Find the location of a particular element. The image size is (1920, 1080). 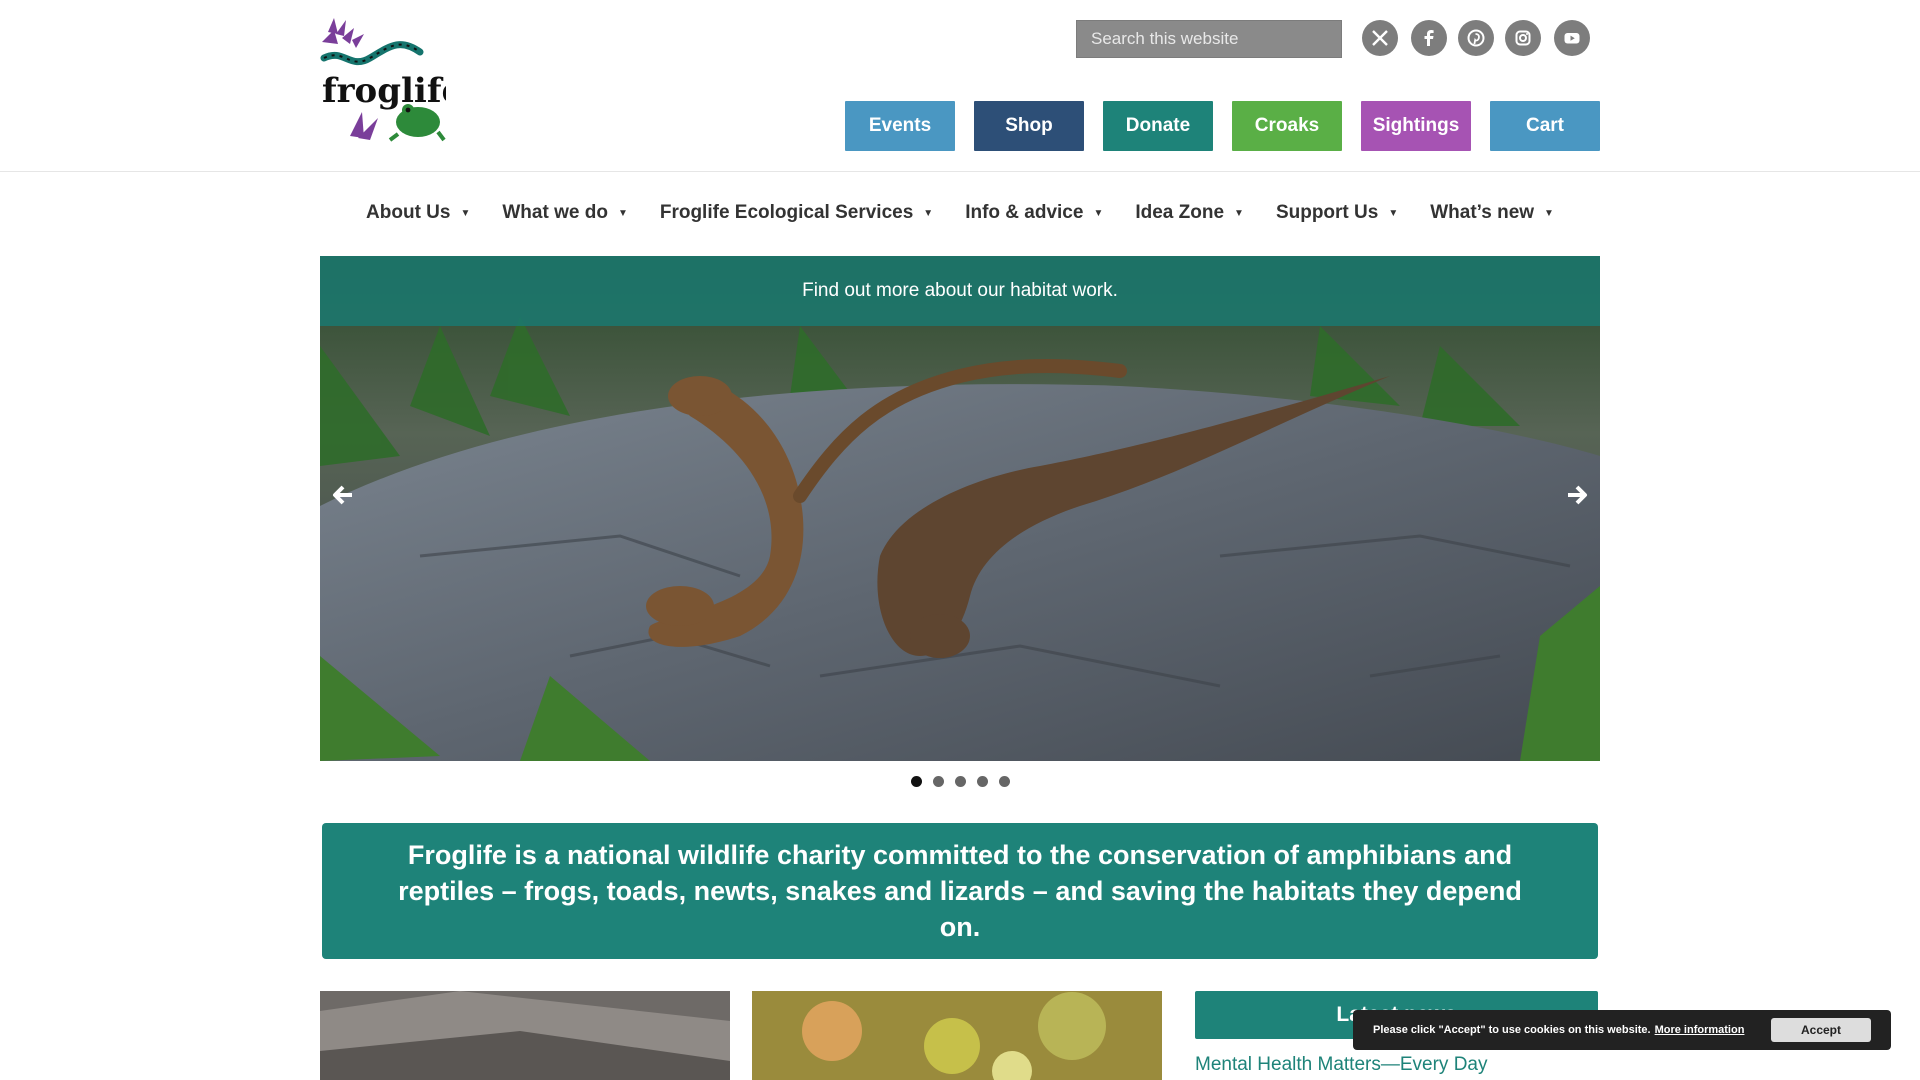

cookie-accept-button: Accept is located at coordinates (1821, 1030).